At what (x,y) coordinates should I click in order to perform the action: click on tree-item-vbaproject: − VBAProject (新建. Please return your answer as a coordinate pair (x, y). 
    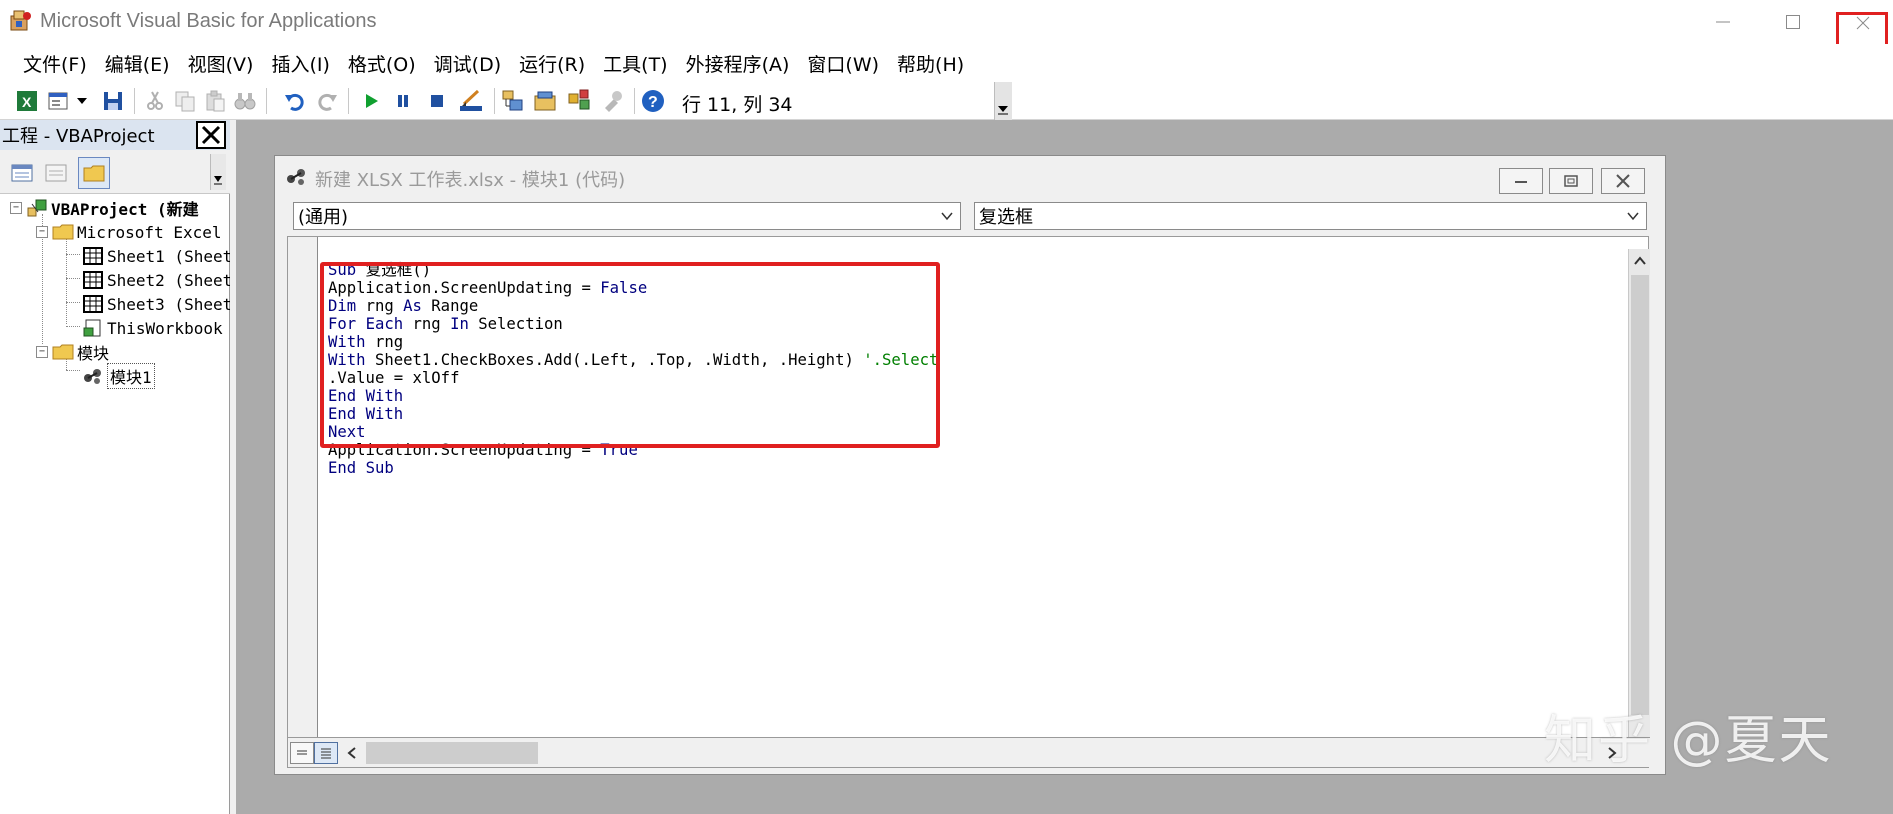
    Looking at the image, I should click on (104, 208).